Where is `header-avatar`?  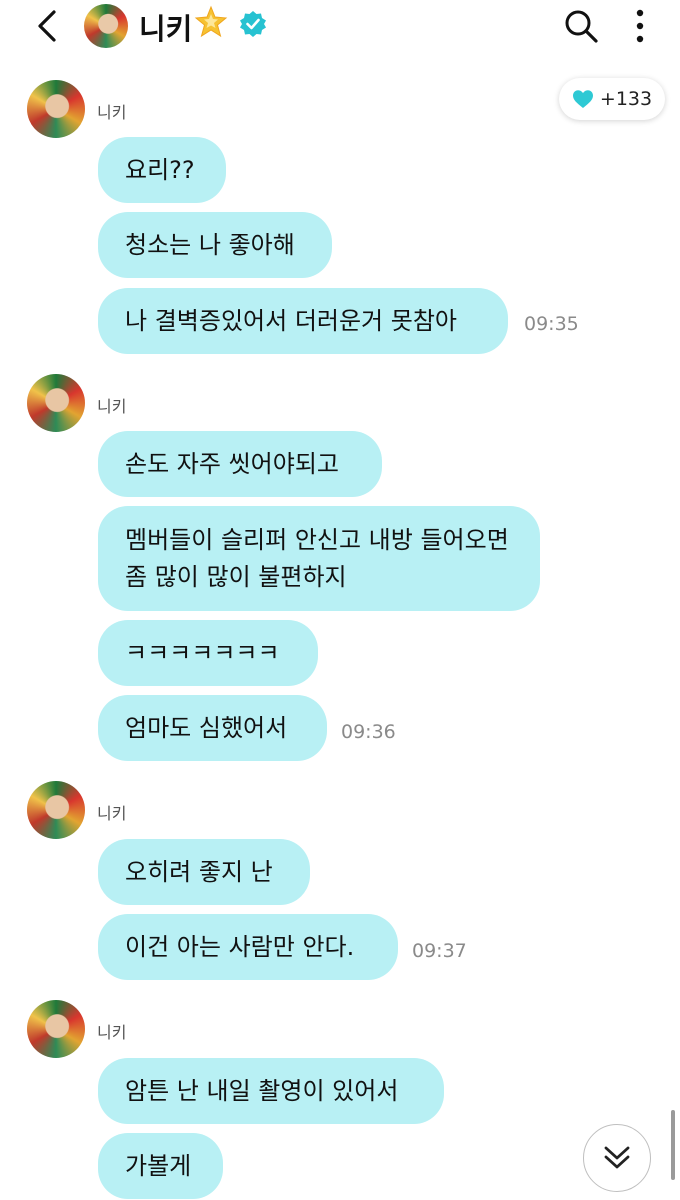 header-avatar is located at coordinates (106, 26).